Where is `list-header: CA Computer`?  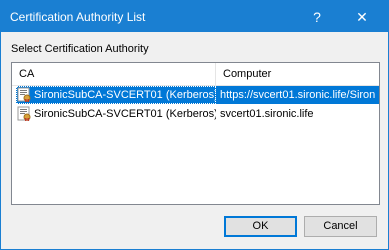 list-header: CA Computer is located at coordinates (195, 74).